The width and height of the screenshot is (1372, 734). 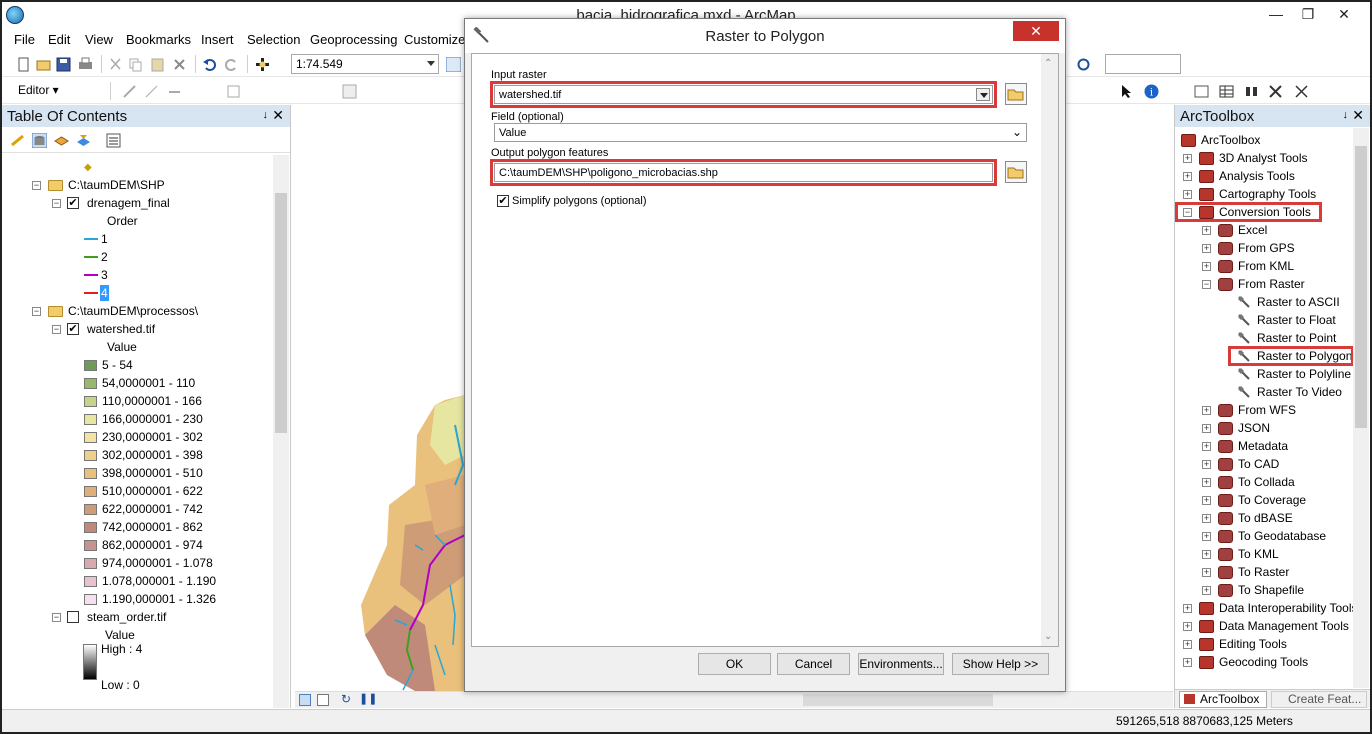 What do you see at coordinates (1296, 320) in the screenshot?
I see `tool-item: Raster to Float` at bounding box center [1296, 320].